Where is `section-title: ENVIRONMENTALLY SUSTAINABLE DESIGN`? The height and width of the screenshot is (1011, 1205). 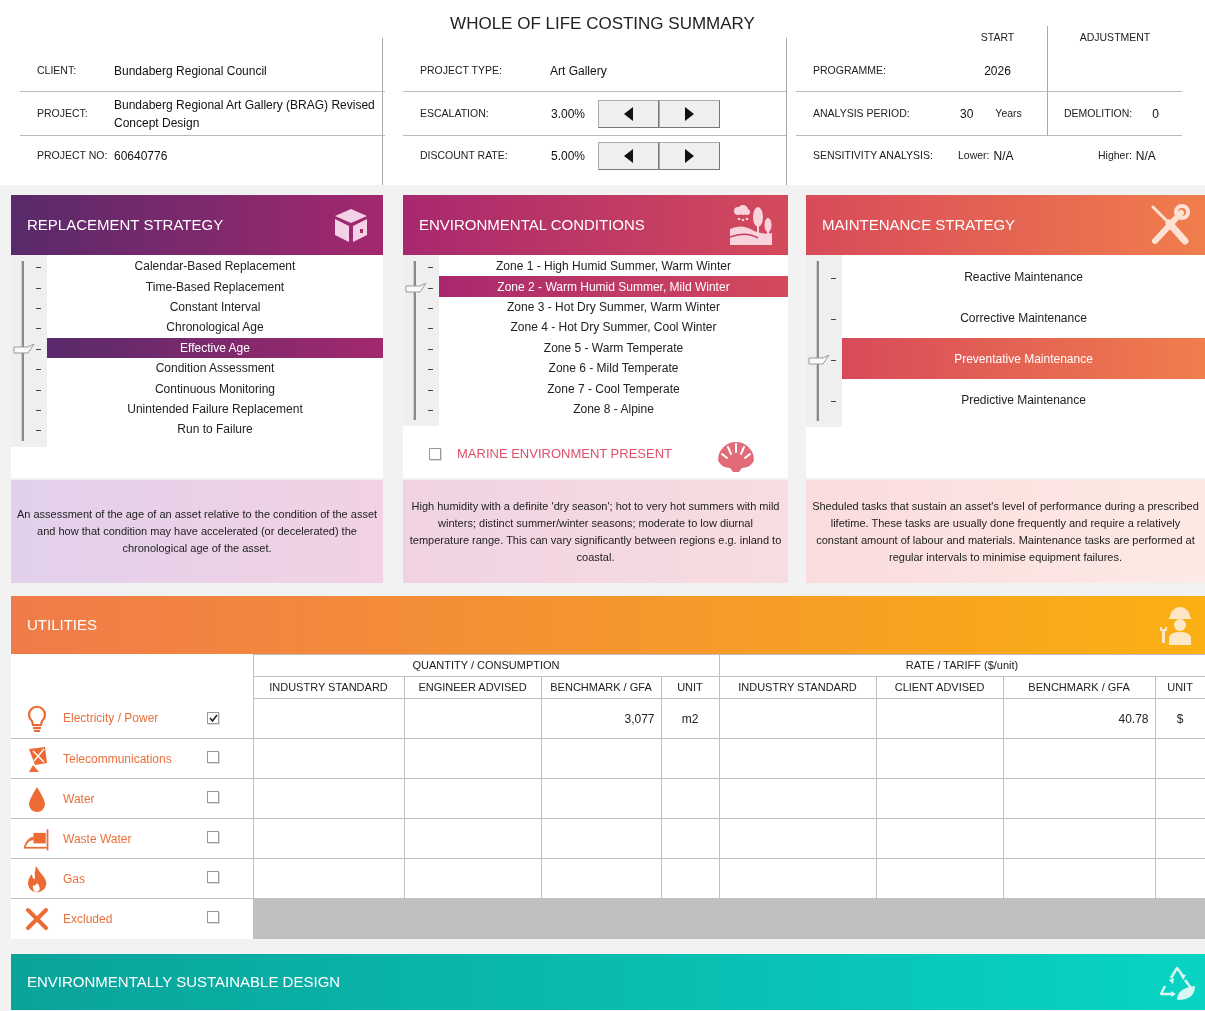
section-title: ENVIRONMENTALLY SUSTAINABLE DESIGN is located at coordinates (184, 981).